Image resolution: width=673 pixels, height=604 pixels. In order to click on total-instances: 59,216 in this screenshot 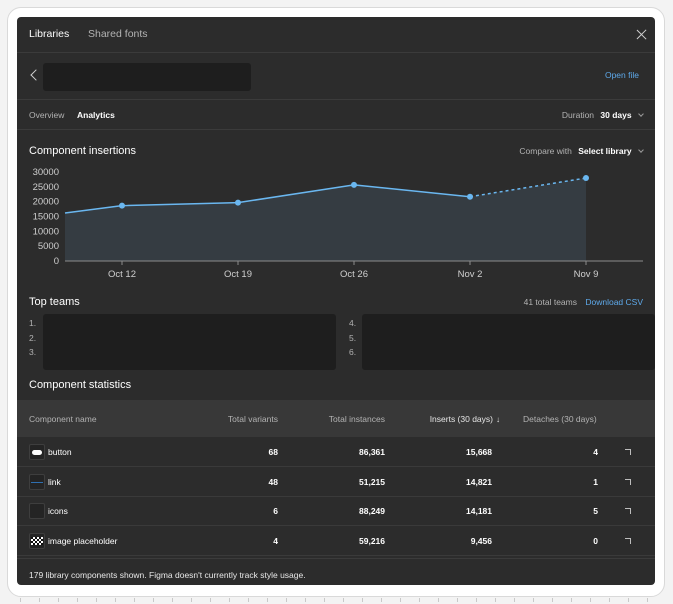, I will do `click(372, 540)`.